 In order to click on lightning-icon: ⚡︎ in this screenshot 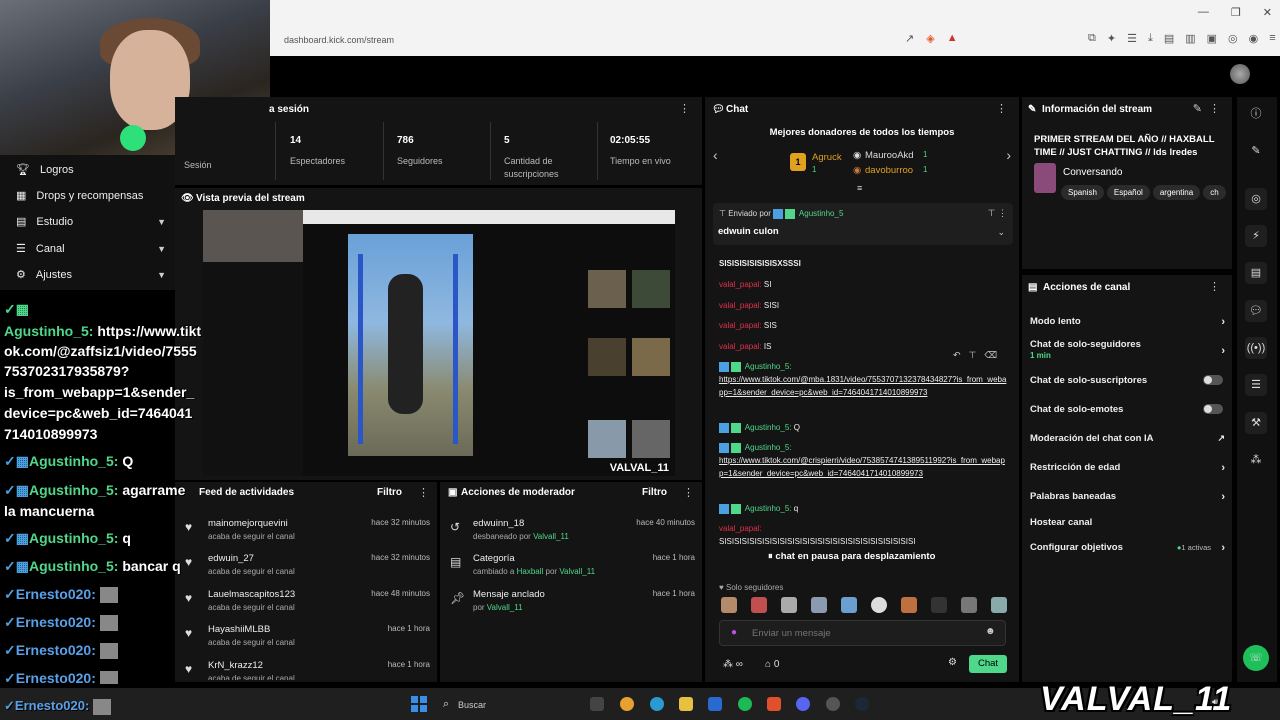, I will do `click(1256, 236)`.